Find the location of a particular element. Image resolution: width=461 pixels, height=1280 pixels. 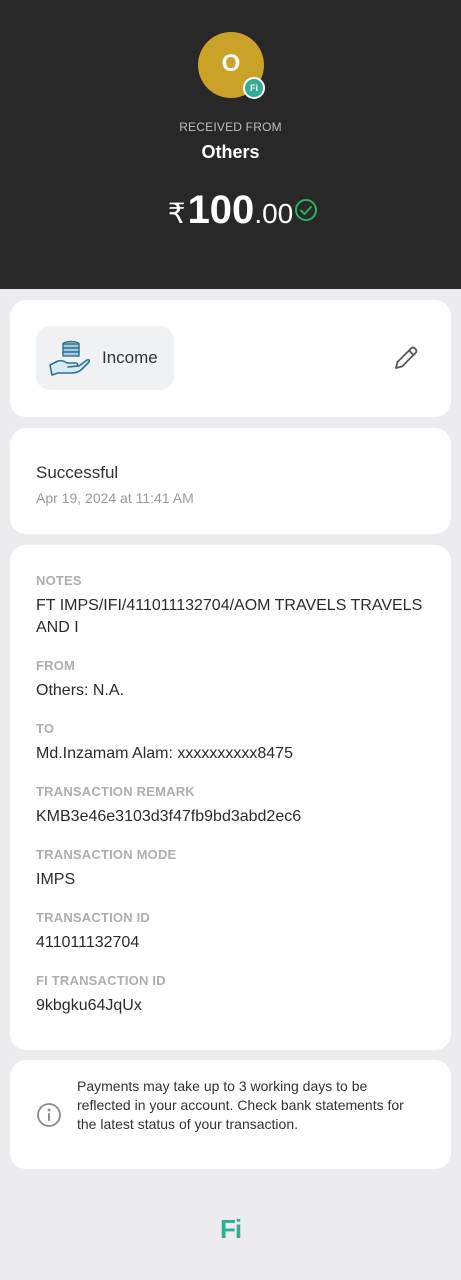

notes-label: NOTES is located at coordinates (59, 580).